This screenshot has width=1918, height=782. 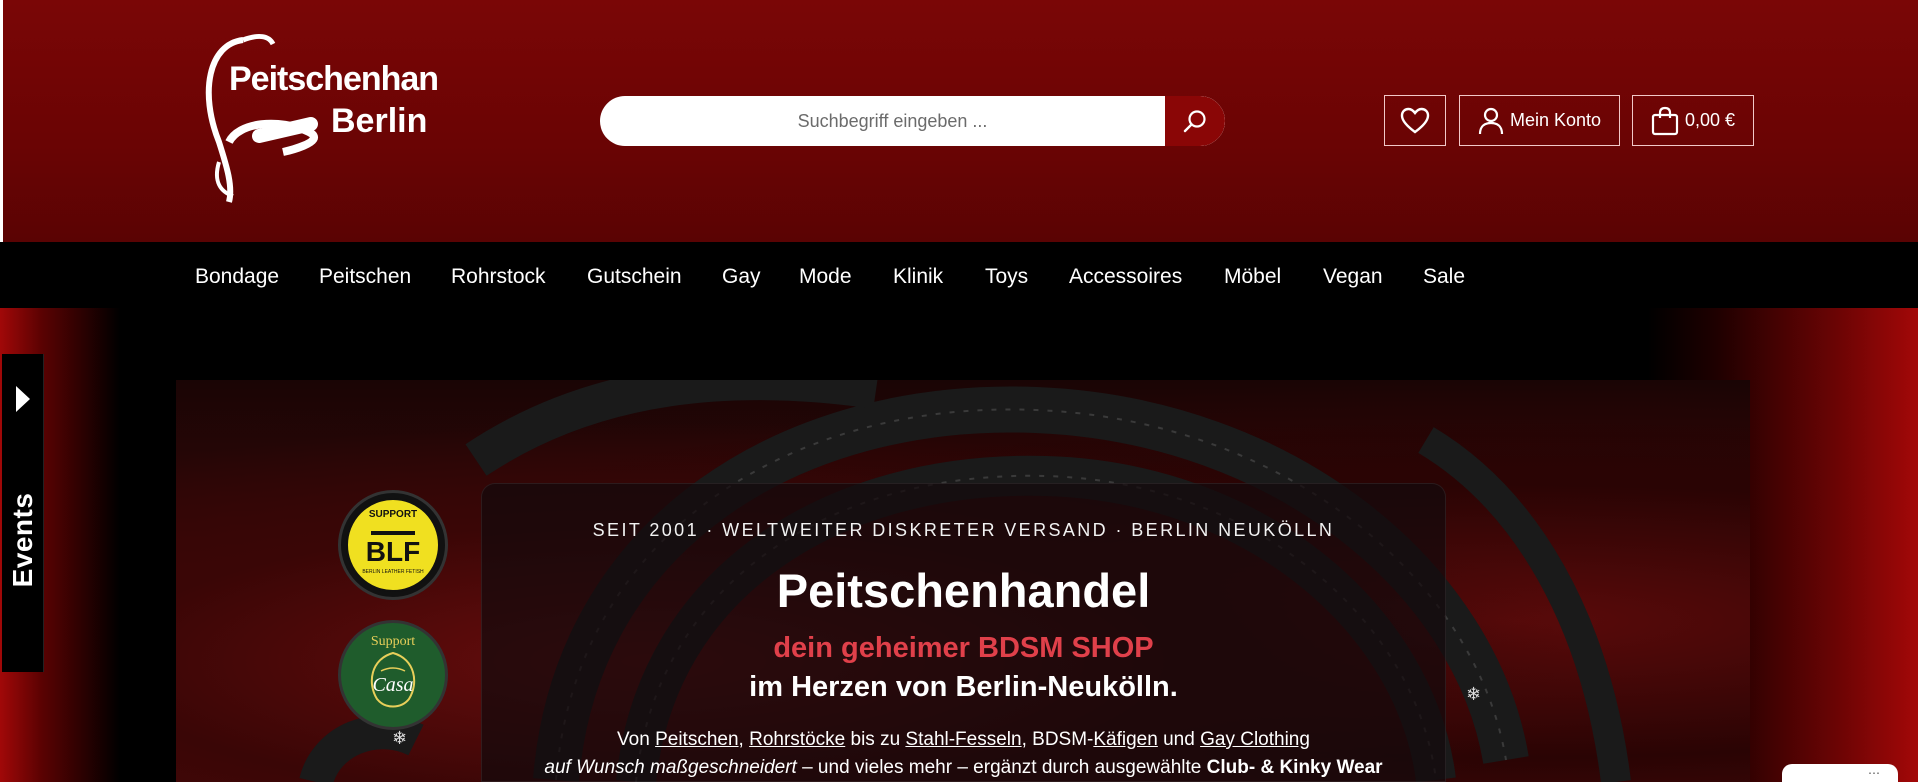 I want to click on account-button: Mein Konto, so click(x=1539, y=120).